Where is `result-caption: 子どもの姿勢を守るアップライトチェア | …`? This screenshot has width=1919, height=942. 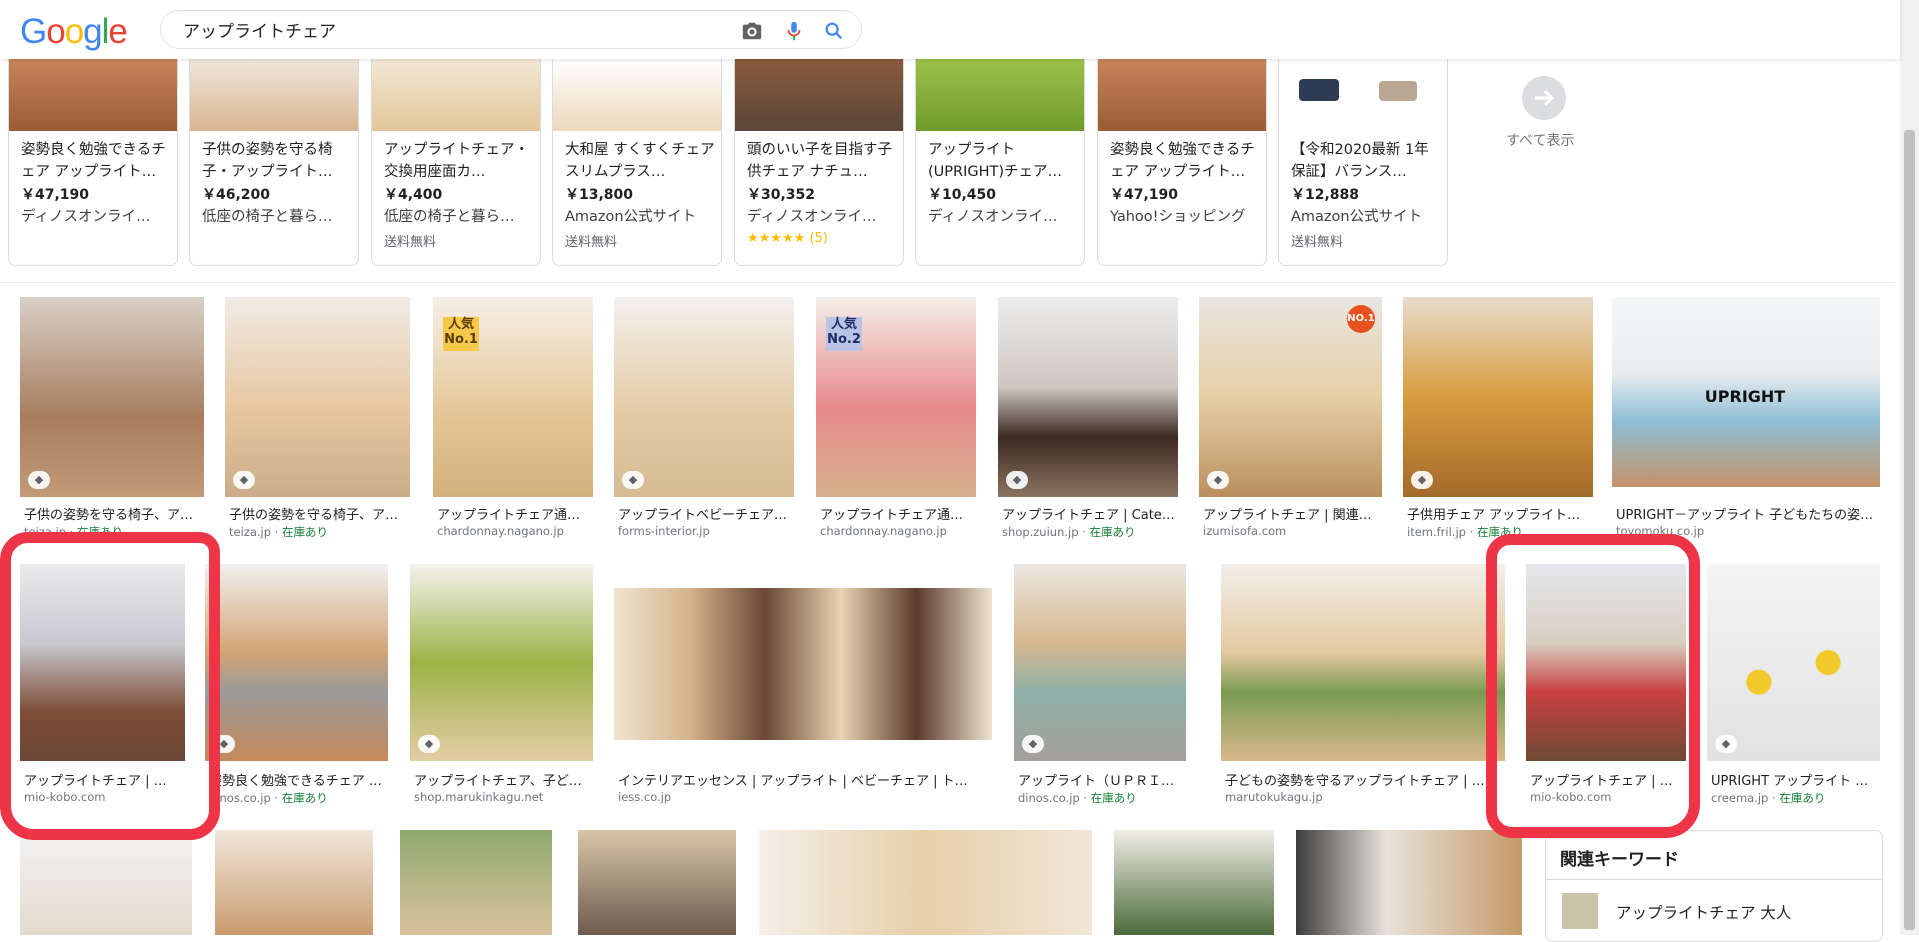
result-caption: 子どもの姿勢を守るアップライトチェア | … is located at coordinates (1355, 781).